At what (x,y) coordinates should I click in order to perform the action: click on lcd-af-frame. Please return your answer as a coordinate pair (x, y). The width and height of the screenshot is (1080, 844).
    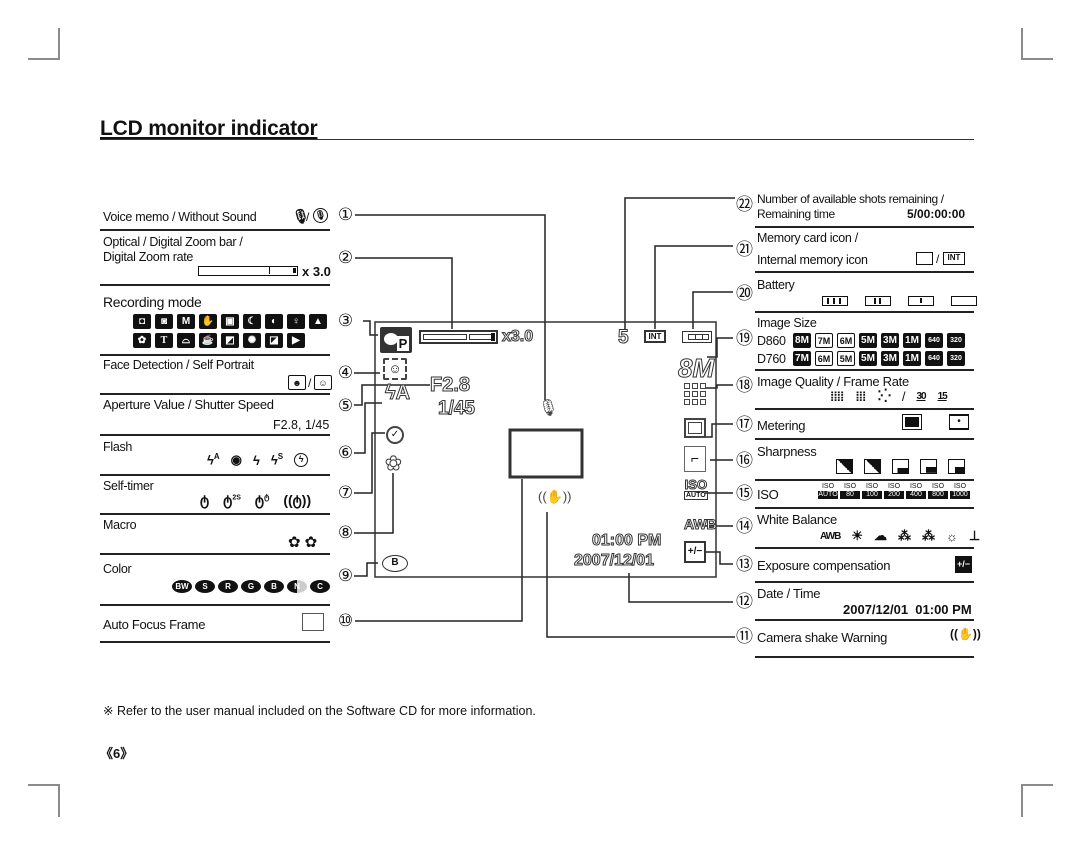
    Looking at the image, I should click on (546, 453).